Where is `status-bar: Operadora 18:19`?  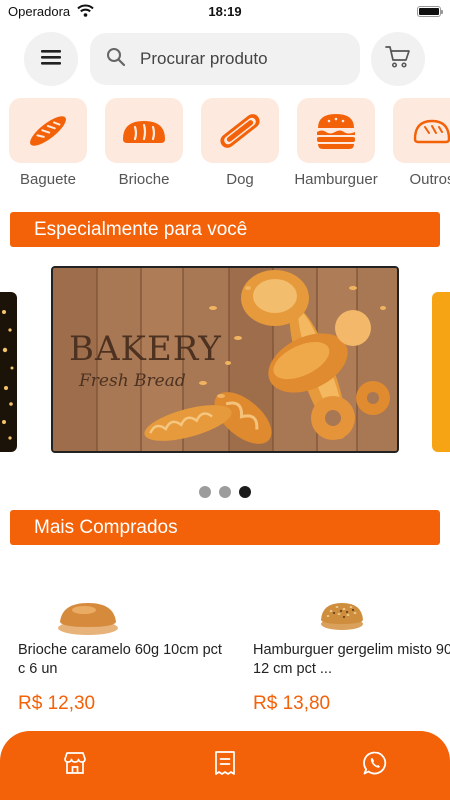
status-bar: Operadora 18:19 is located at coordinates (225, 12).